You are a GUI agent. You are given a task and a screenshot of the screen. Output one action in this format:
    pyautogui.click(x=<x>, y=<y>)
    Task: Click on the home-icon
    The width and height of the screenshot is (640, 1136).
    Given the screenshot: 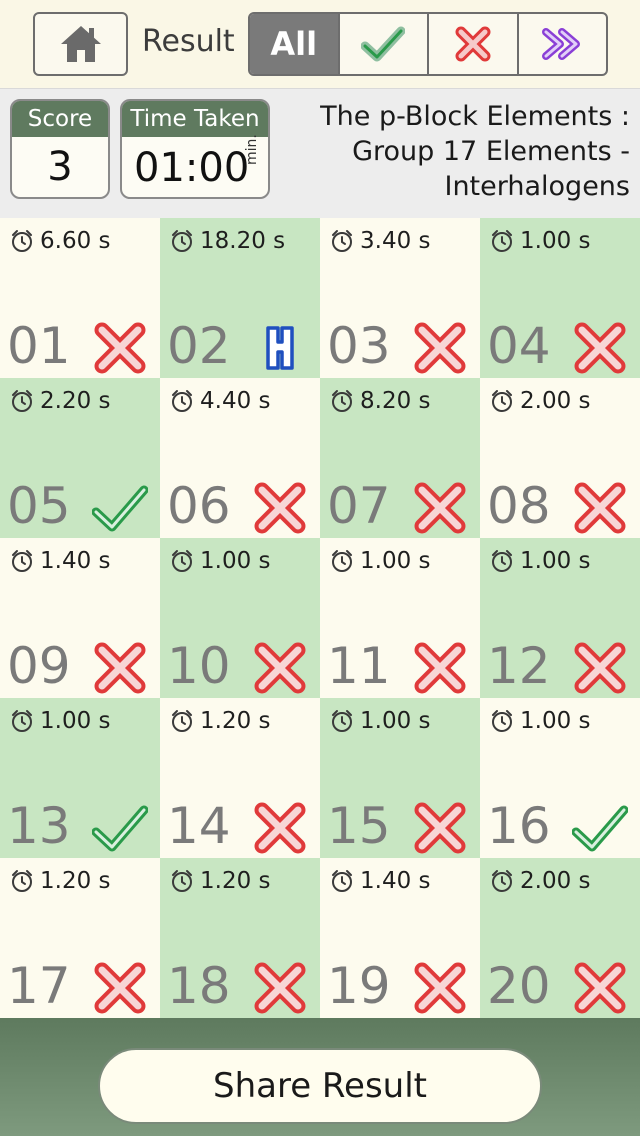 What is the action you would take?
    pyautogui.click(x=80, y=44)
    